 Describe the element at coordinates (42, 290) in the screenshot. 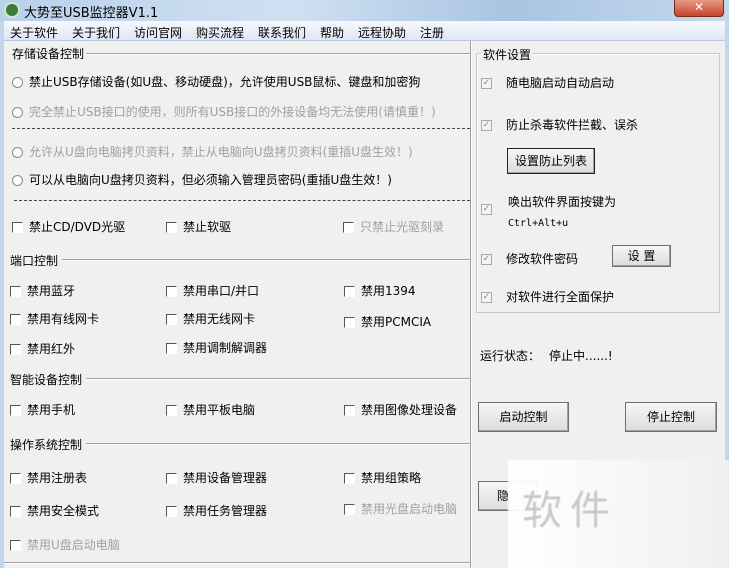

I see `check-bluetooth: 禁用蓝牙` at that location.